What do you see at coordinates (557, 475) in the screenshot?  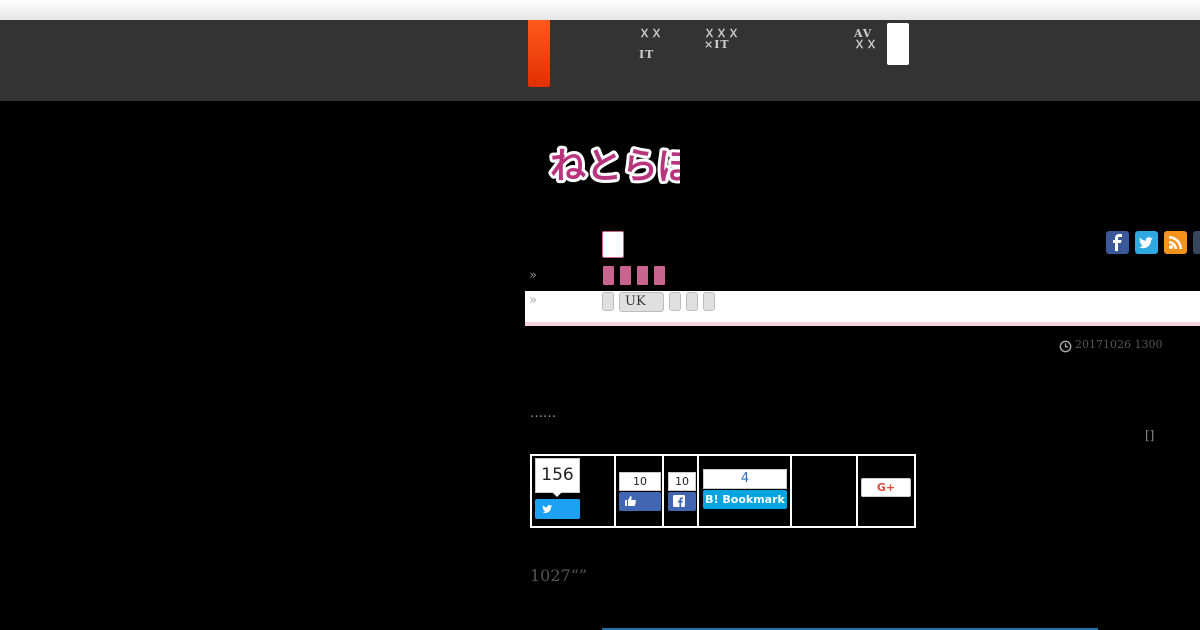 I see `tweet-count: 156` at bounding box center [557, 475].